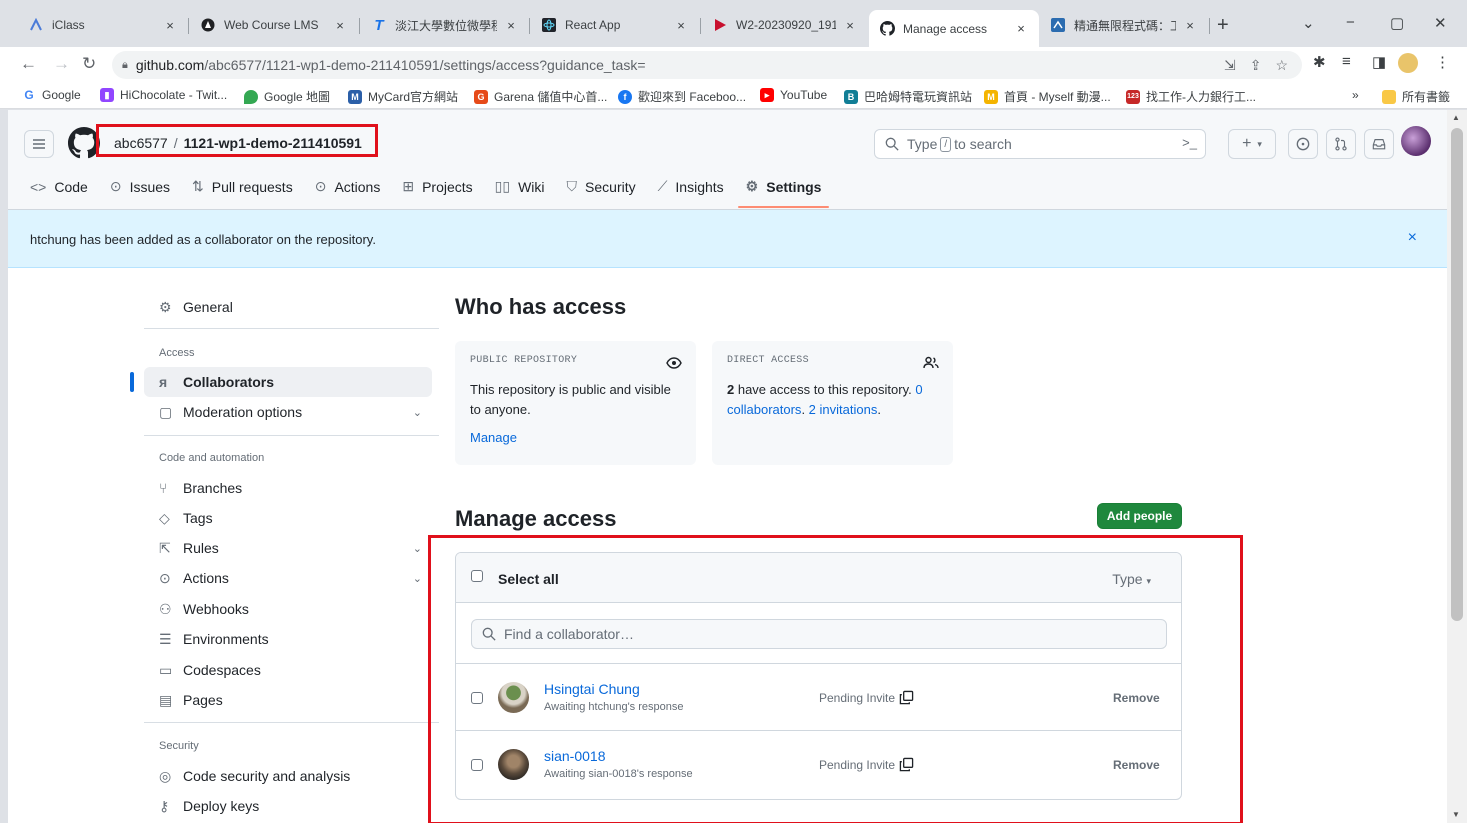 This screenshot has width=1467, height=823. What do you see at coordinates (288, 670) in the screenshot?
I see `sidebar-item-codespaces: ▭ Codespaces` at bounding box center [288, 670].